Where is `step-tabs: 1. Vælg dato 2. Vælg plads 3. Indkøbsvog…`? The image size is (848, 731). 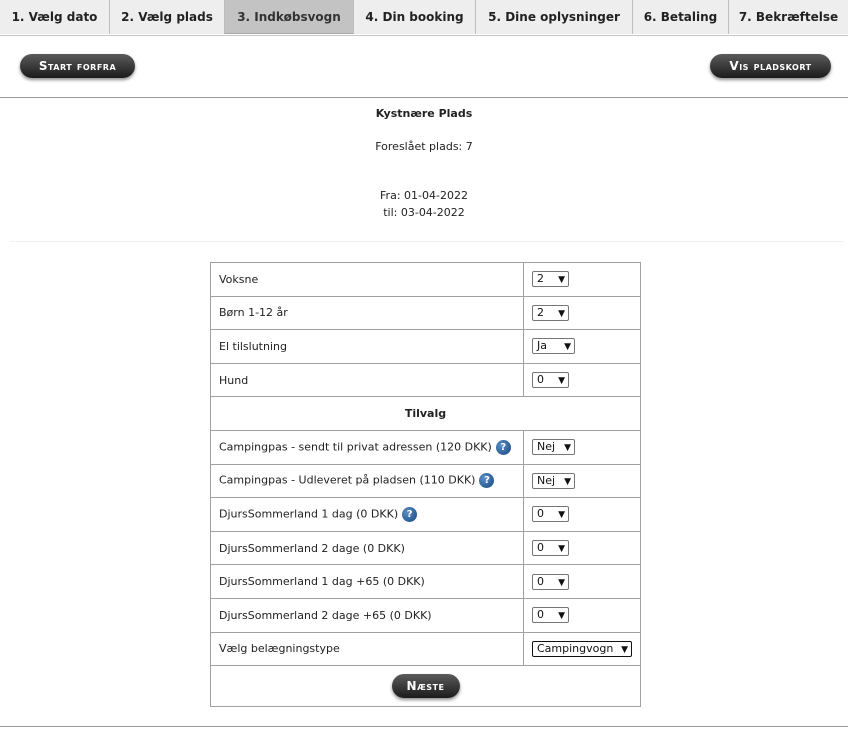 step-tabs: 1. Vælg dato 2. Vælg plads 3. Indkøbsvog… is located at coordinates (424, 18).